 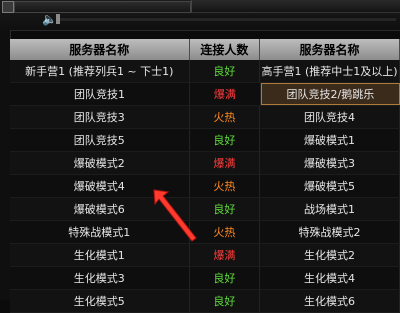 What do you see at coordinates (330, 117) in the screenshot?
I see `server-name-right: 团队竞技4` at bounding box center [330, 117].